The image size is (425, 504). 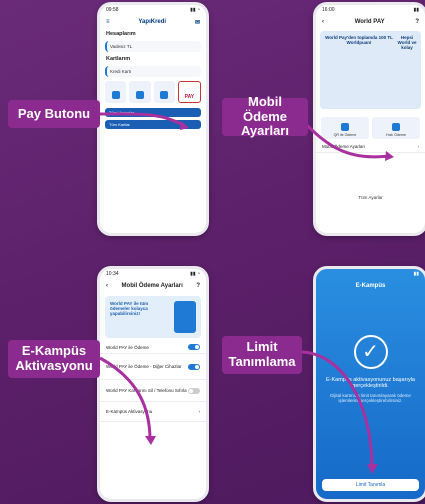 I want to click on arrow-pay-head, so click(x=184, y=125).